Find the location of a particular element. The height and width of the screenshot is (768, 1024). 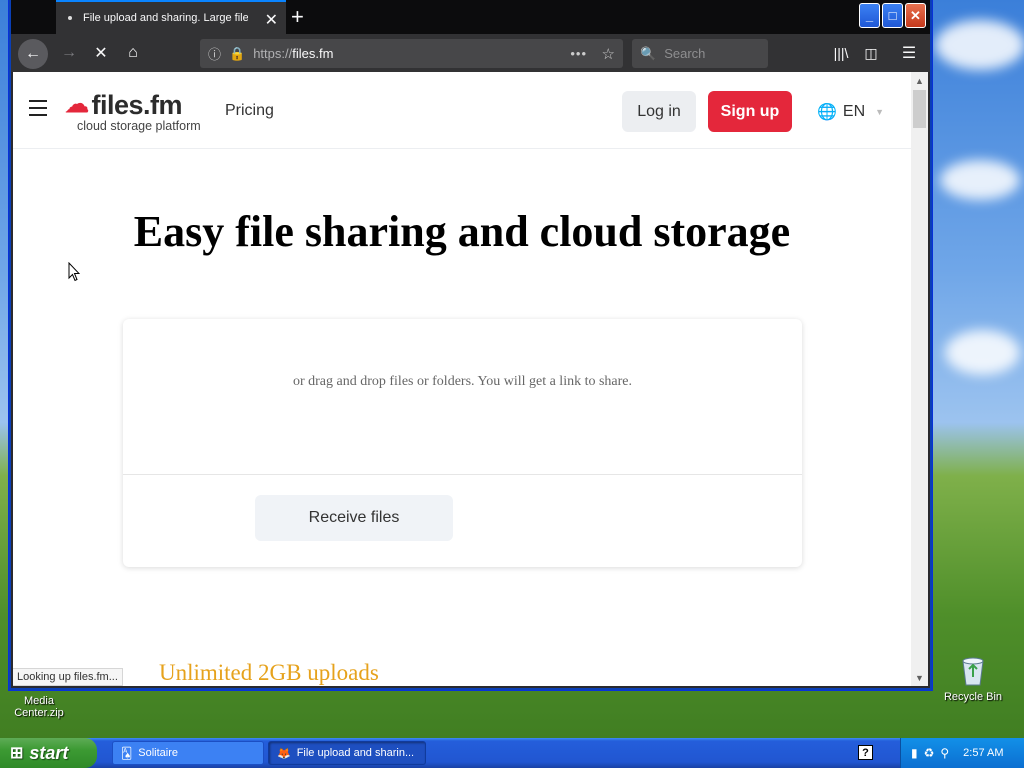

back-arrow-icon: ← is located at coordinates (33, 54).